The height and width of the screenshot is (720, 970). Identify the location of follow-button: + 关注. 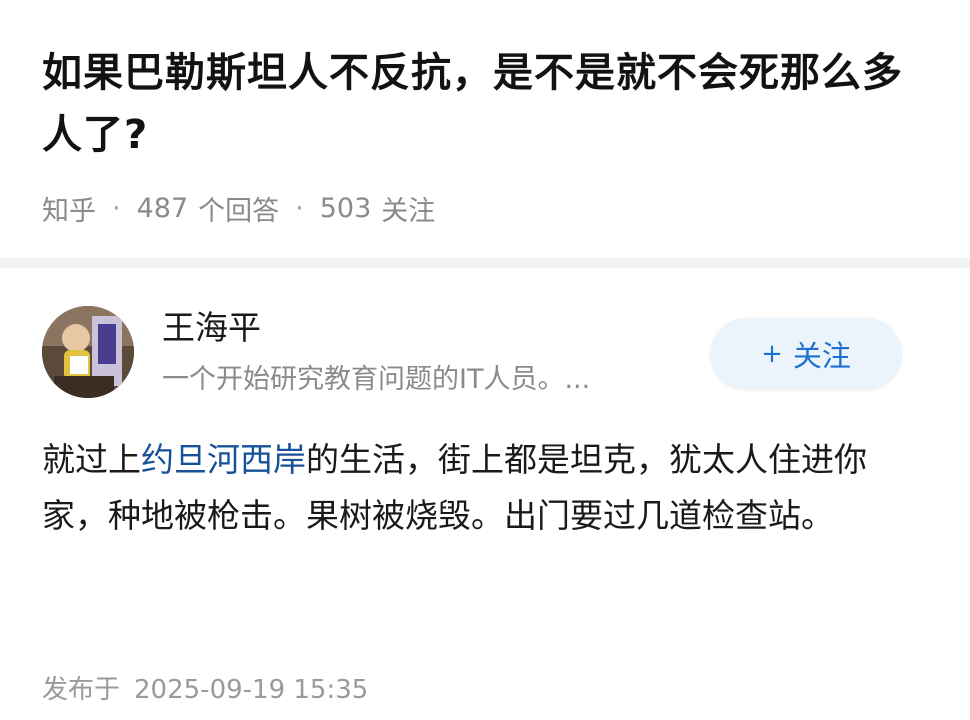
(806, 354).